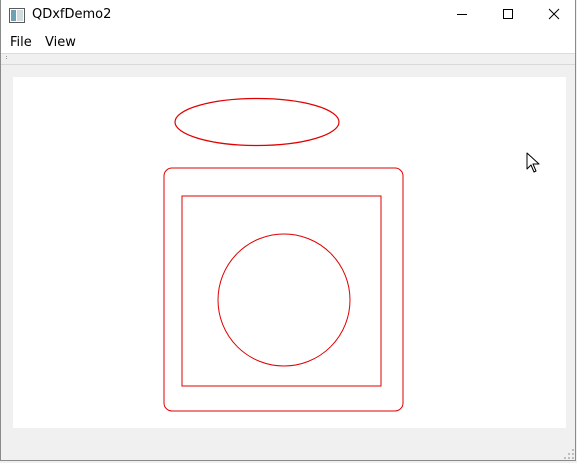 The width and height of the screenshot is (577, 463). Describe the element at coordinates (60, 42) in the screenshot. I see `menu-view: View` at that location.